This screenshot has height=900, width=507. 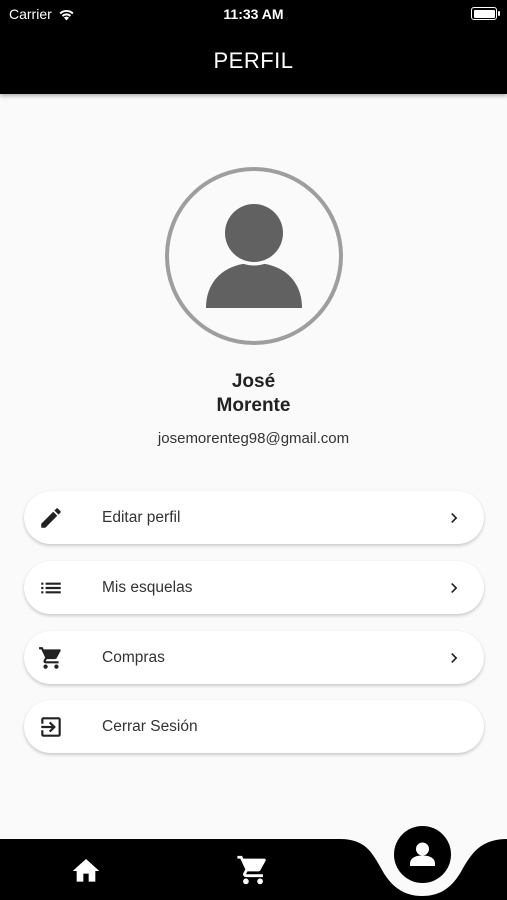 I want to click on profile-first-name: José, so click(x=253, y=381).